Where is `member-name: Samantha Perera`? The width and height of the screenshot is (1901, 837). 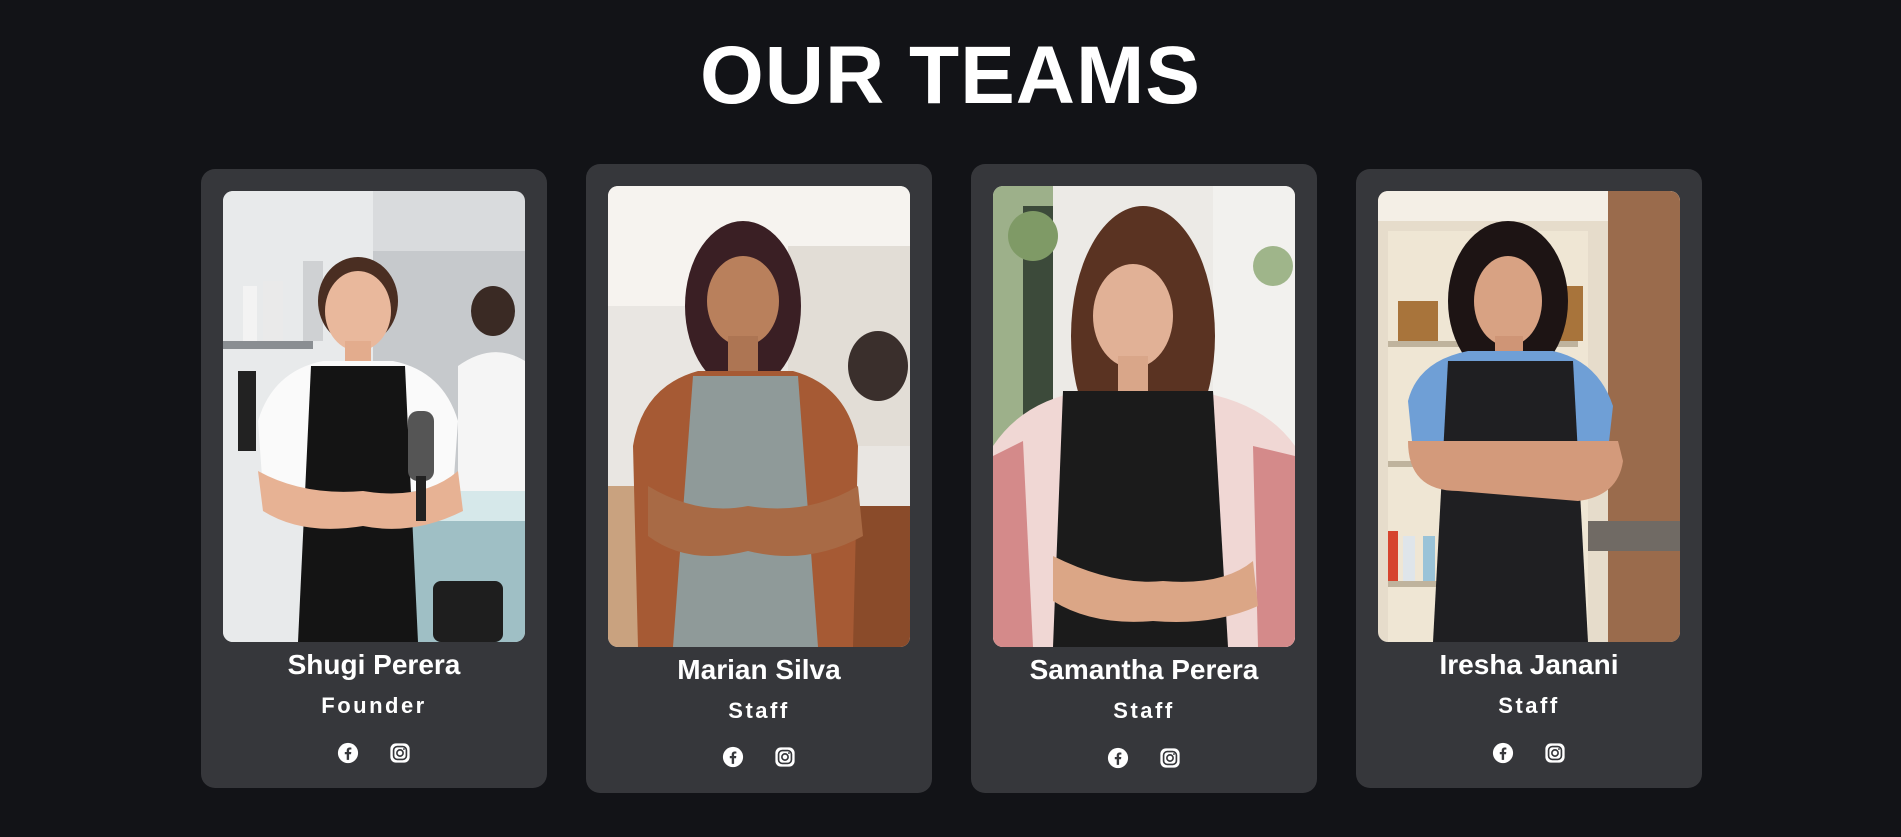 member-name: Samantha Perera is located at coordinates (1144, 669).